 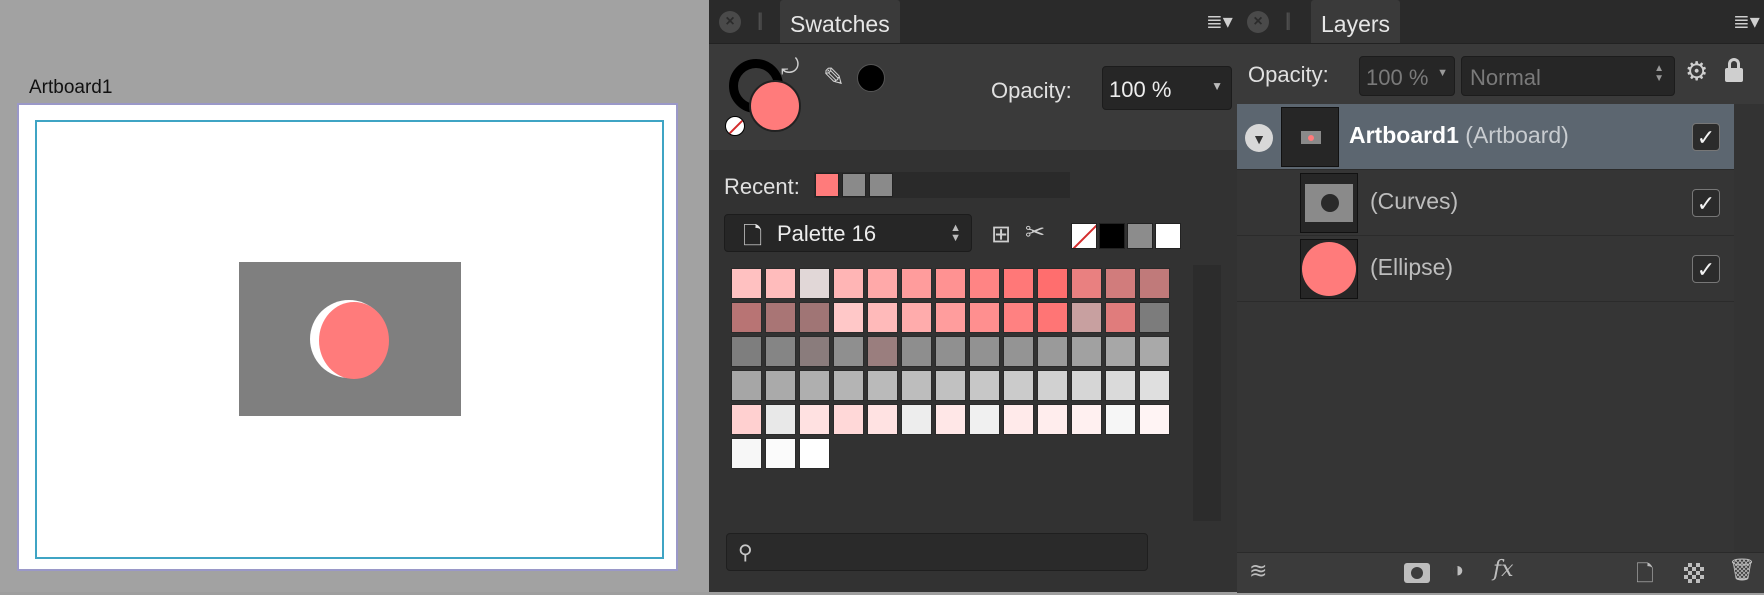 I want to click on layer-row-ellipse: (Ellipse) ✓, so click(x=1485, y=269).